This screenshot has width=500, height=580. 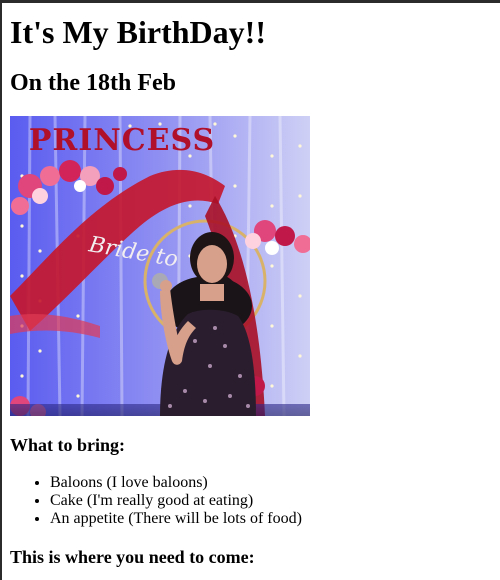 I want to click on event-date-heading: On the 18th Feb, so click(x=93, y=83).